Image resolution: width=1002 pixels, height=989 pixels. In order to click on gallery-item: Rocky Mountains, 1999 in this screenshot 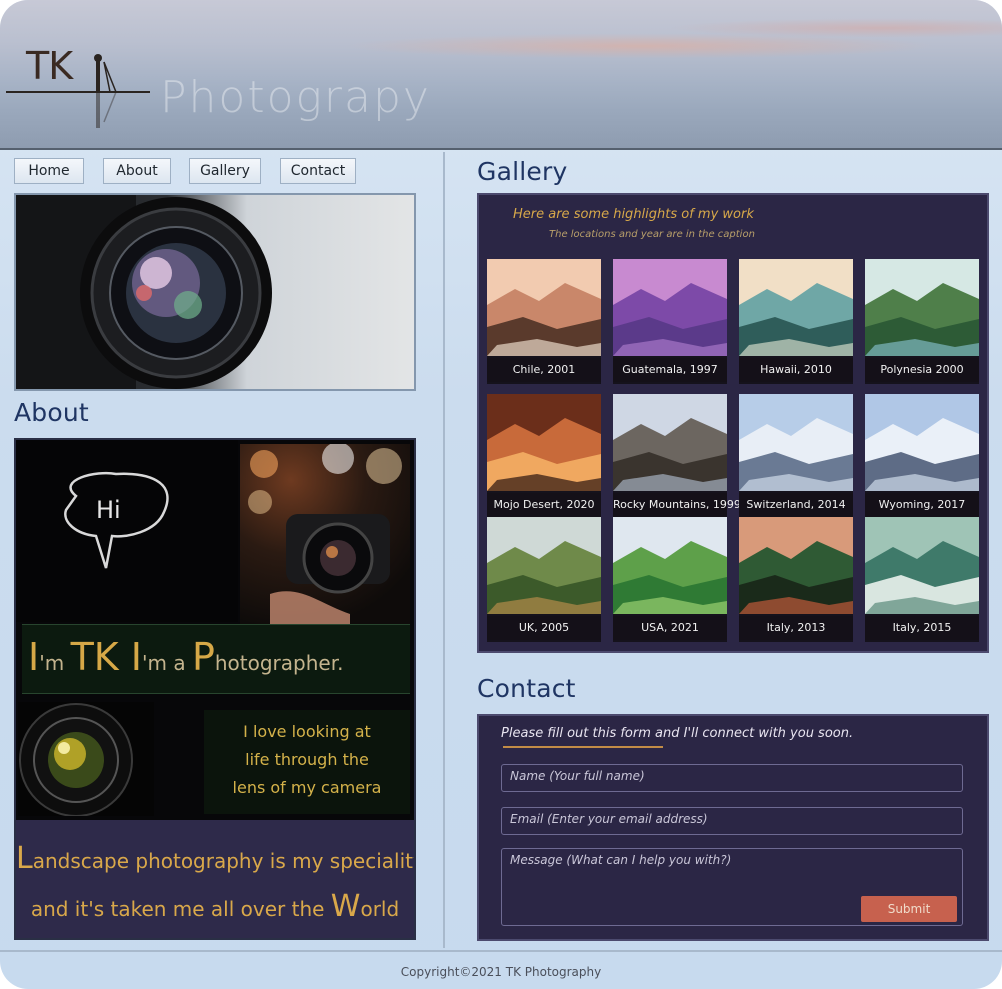, I will do `click(677, 456)`.